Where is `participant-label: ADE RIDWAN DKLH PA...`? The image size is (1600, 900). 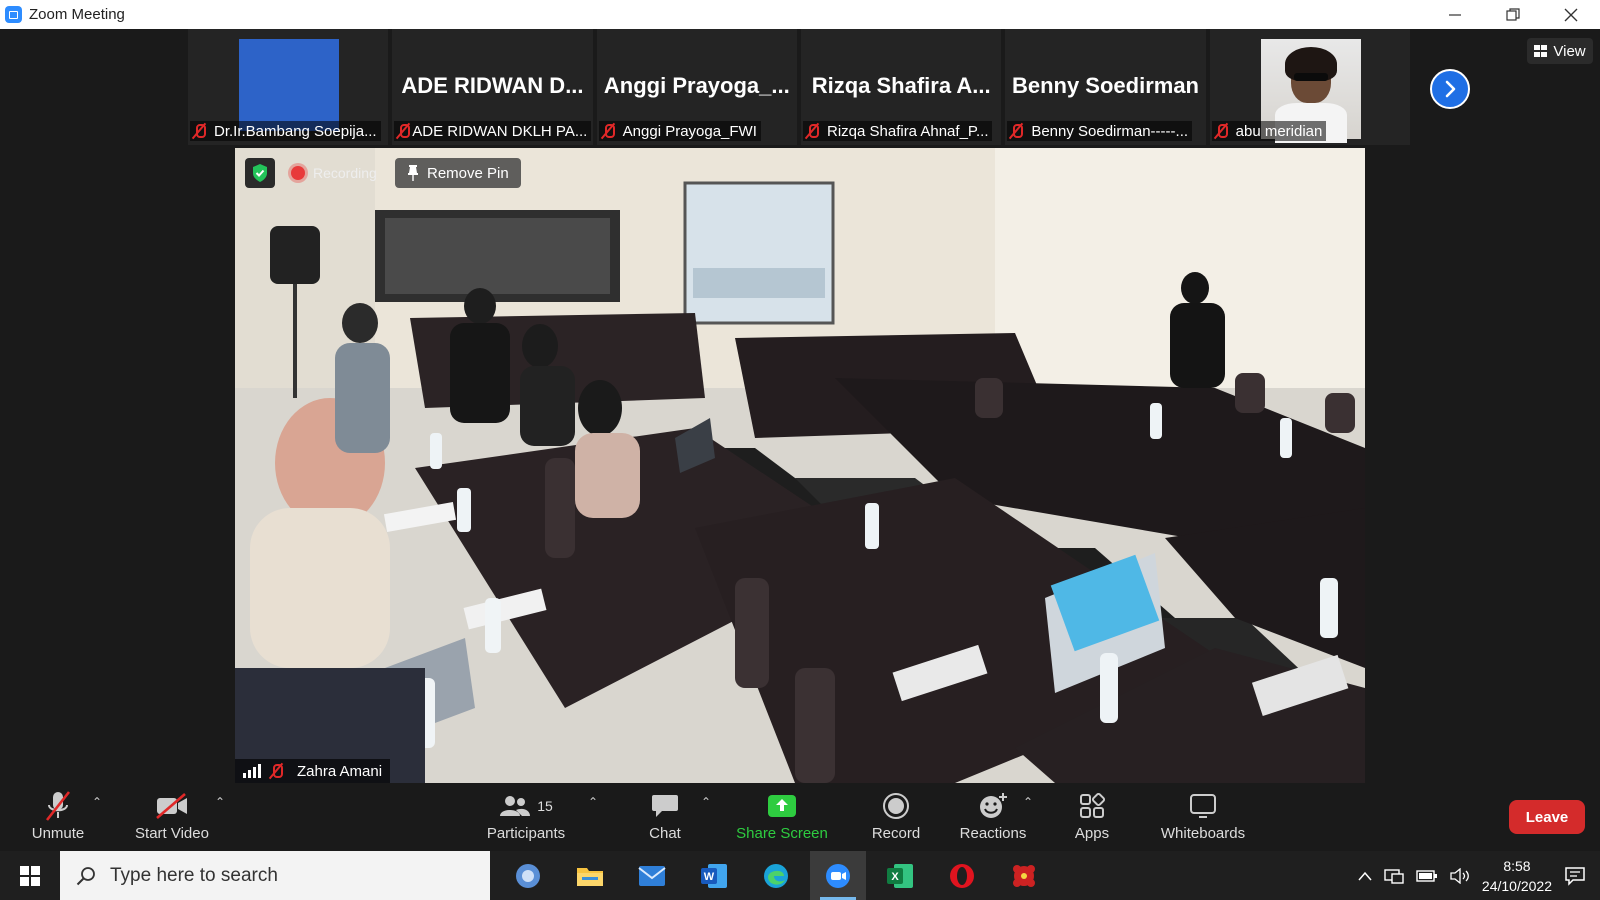
participant-label: ADE RIDWAN DKLH PA... is located at coordinates (493, 131).